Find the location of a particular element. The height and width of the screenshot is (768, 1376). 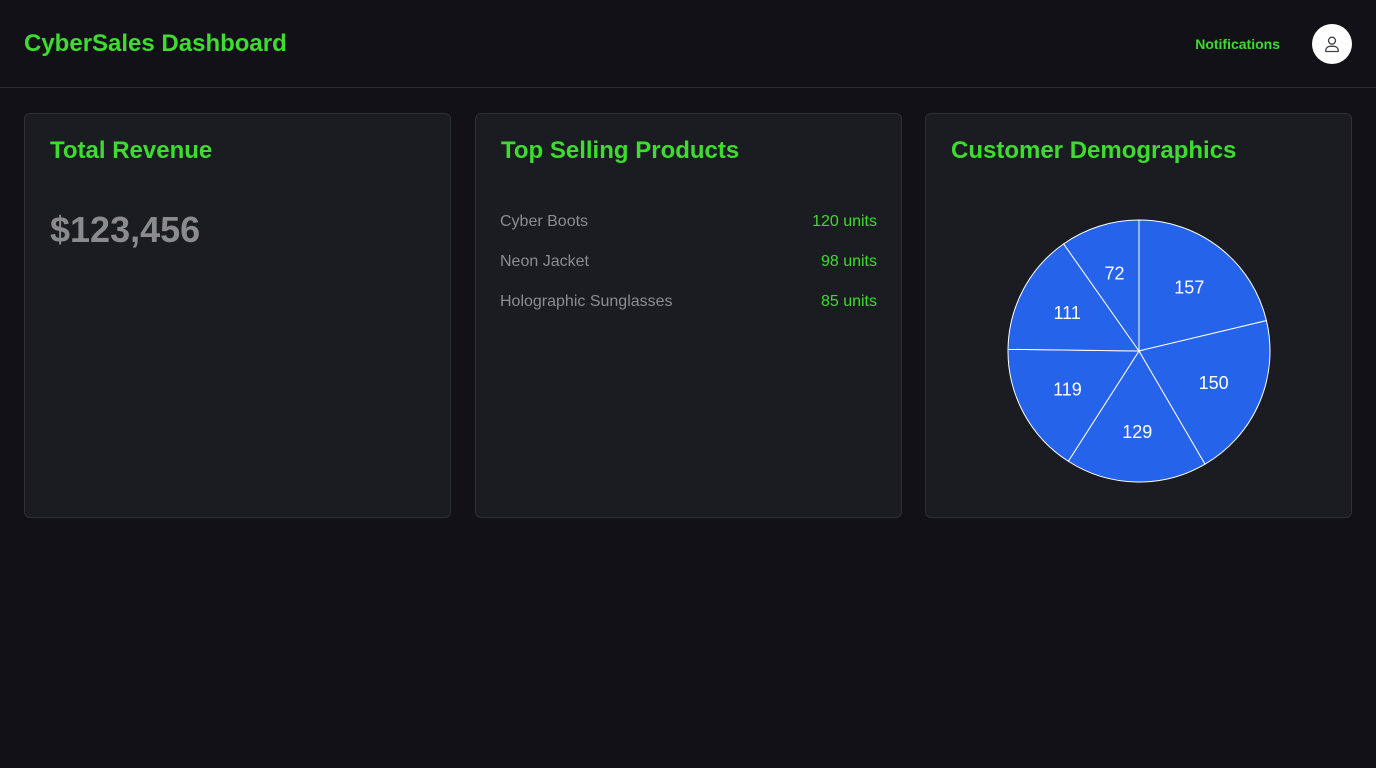

product-name: Holographic Sunglasses is located at coordinates (586, 301).